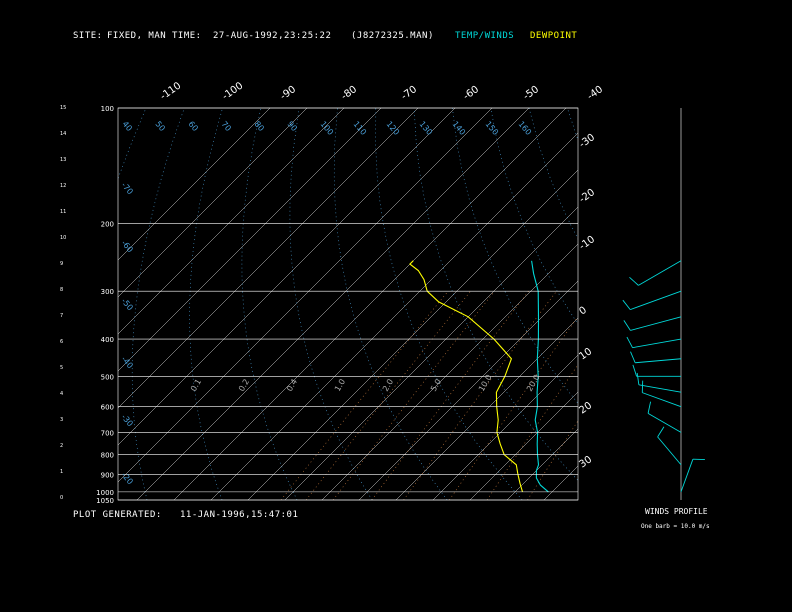 The width and height of the screenshot is (792, 612). What do you see at coordinates (587, 141) in the screenshot?
I see `isotherm-label-right: -30` at bounding box center [587, 141].